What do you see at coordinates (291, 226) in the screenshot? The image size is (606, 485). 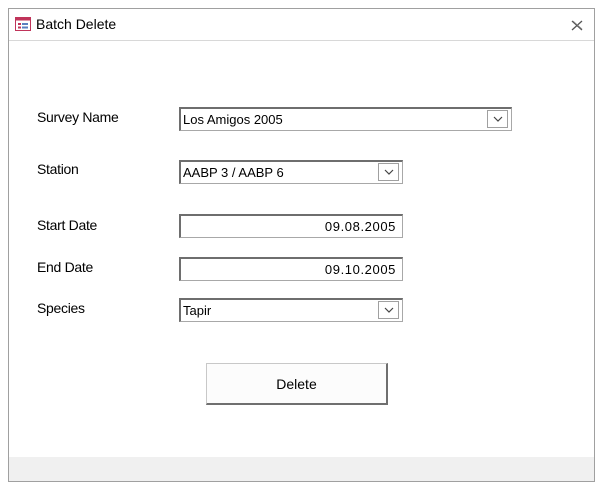 I see `start-date-field: 09.08.2005` at bounding box center [291, 226].